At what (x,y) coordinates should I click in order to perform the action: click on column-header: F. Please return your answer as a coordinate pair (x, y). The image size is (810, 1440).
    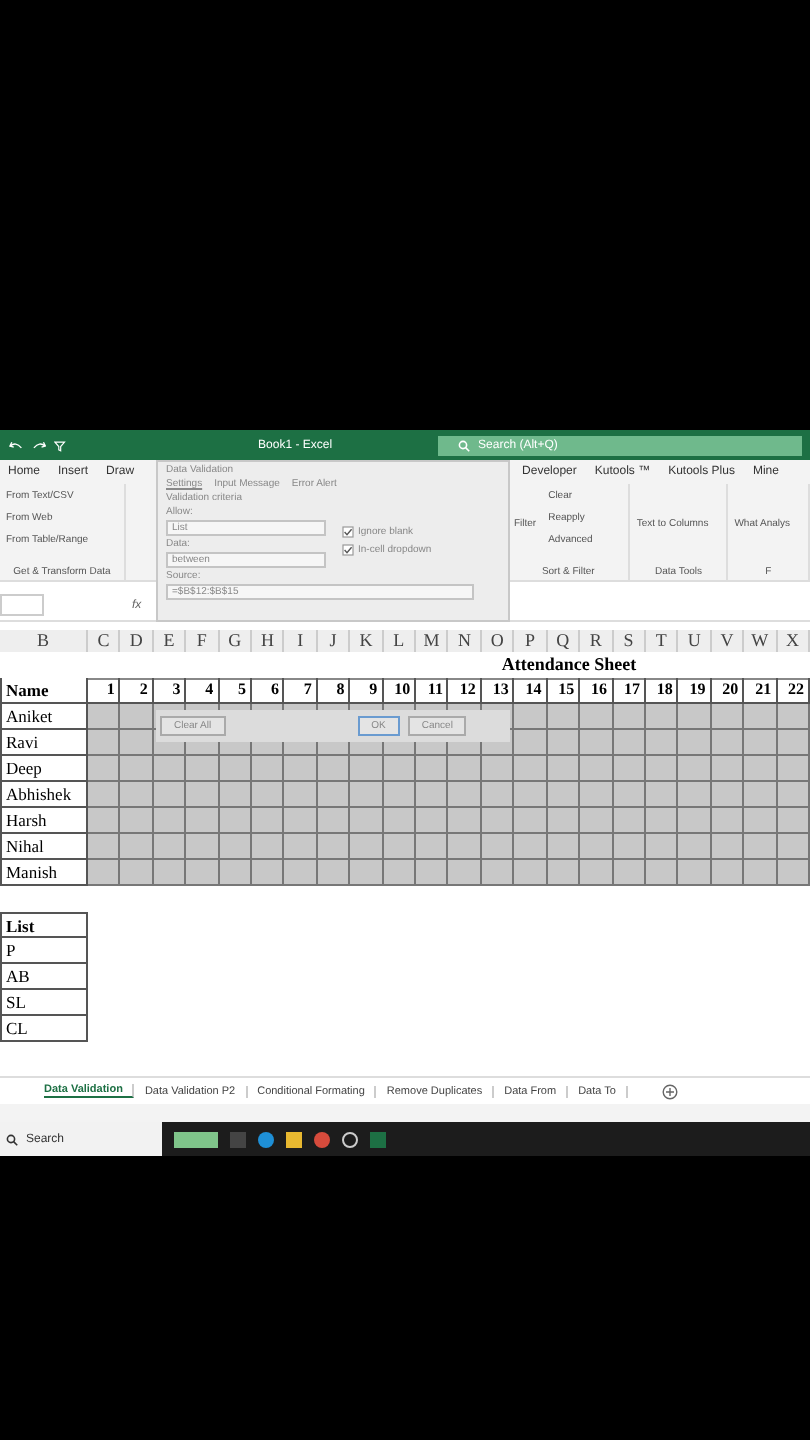
    Looking at the image, I should click on (203, 641).